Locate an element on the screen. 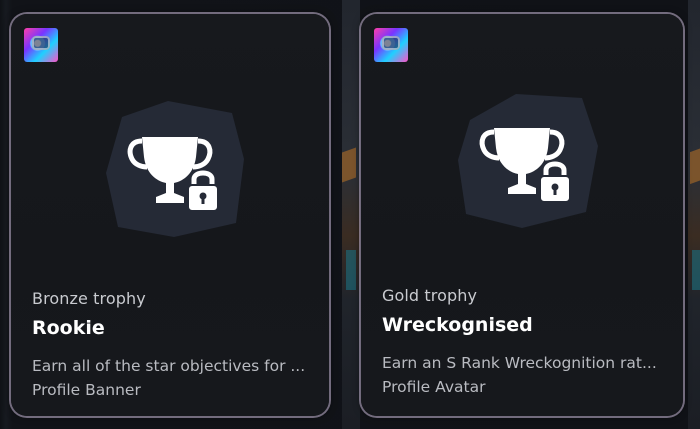 The width and height of the screenshot is (700, 429). trophy-type: Bronze trophy is located at coordinates (89, 298).